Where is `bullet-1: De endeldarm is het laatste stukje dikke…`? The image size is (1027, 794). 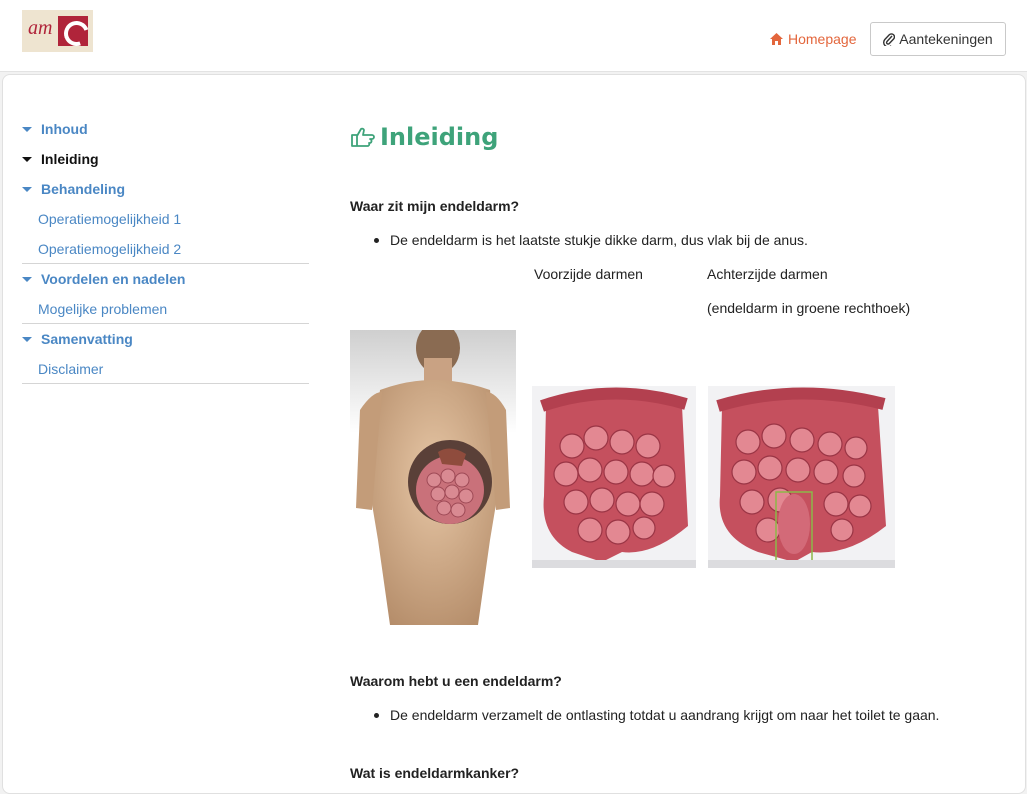
bullet-1: De endeldarm is het laatste stukje dikke… is located at coordinates (591, 240).